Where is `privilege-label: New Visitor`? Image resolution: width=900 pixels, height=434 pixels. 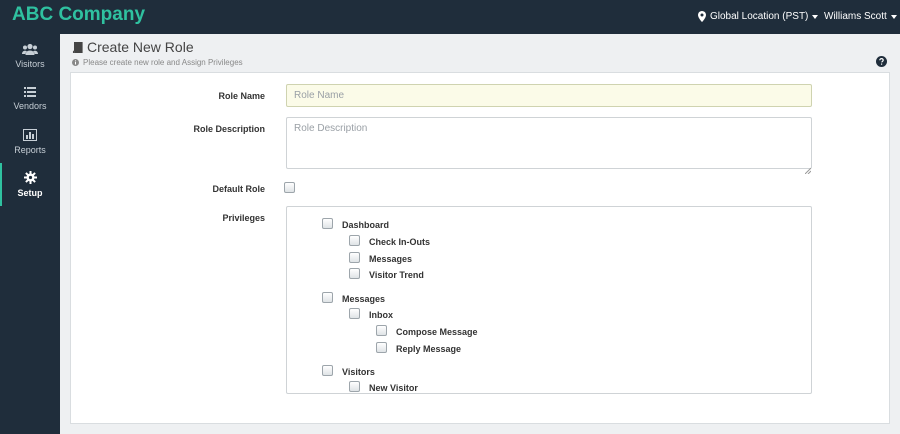 privilege-label: New Visitor is located at coordinates (393, 388).